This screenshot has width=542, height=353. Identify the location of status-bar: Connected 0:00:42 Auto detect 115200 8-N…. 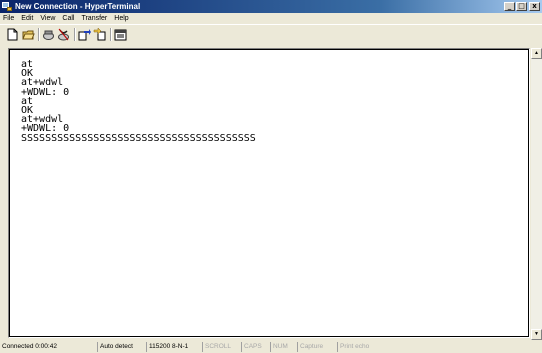
(271, 347).